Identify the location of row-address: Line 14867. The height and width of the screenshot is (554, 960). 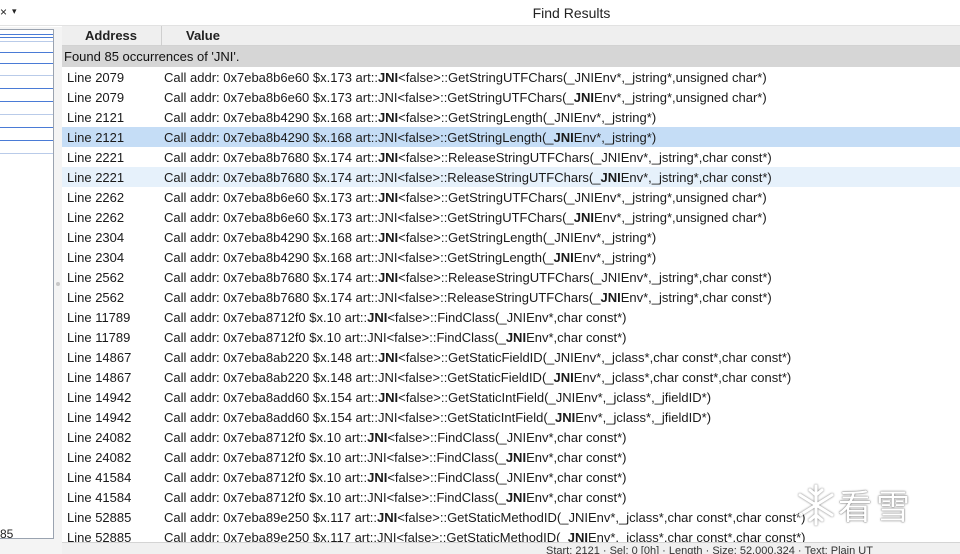
(99, 377).